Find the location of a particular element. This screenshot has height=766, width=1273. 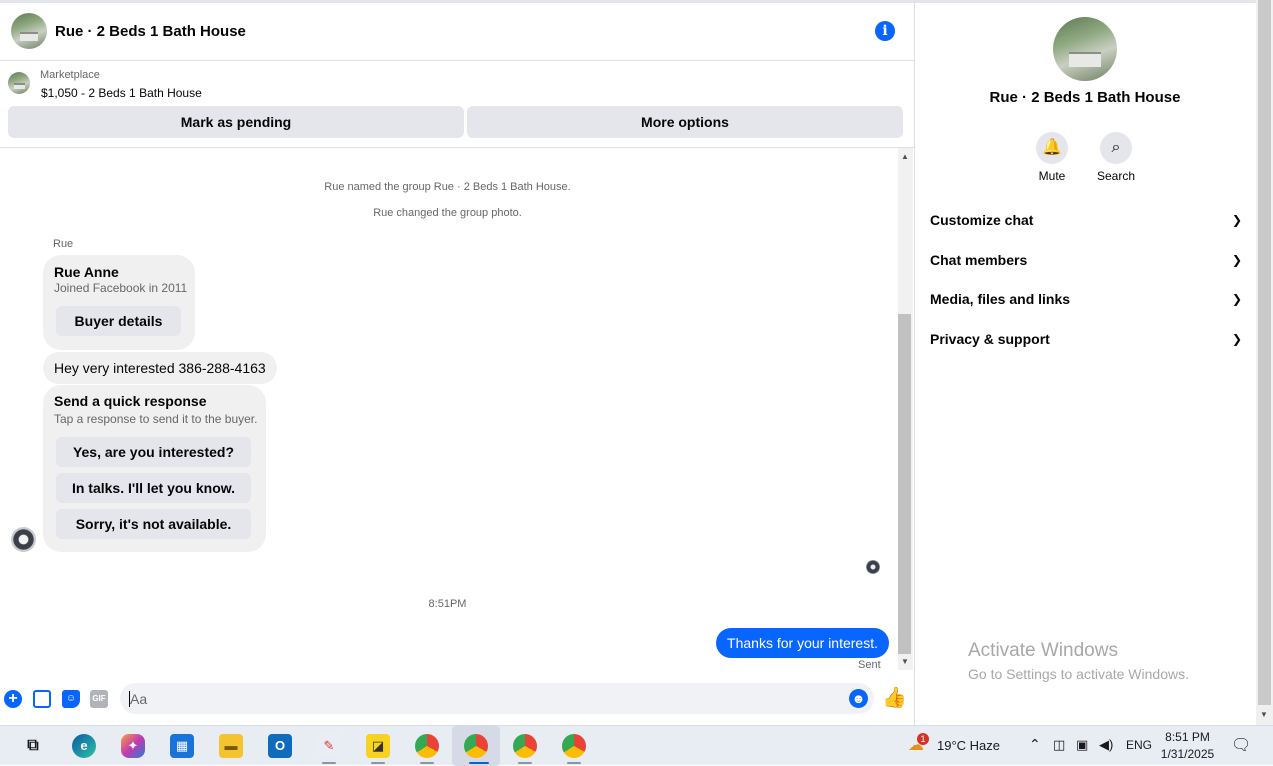

listing-title: $1,050 - 2 Beds 1 Bath House is located at coordinates (121, 93).